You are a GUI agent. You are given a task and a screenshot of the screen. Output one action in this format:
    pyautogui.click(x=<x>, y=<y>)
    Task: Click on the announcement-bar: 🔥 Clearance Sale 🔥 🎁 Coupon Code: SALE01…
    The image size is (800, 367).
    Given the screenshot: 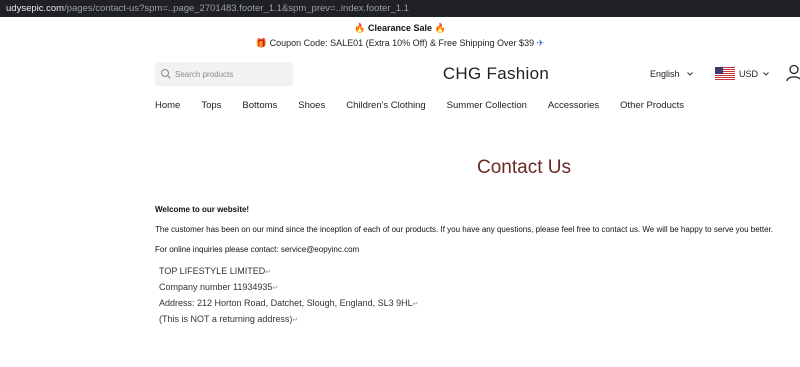 What is the action you would take?
    pyautogui.click(x=400, y=36)
    